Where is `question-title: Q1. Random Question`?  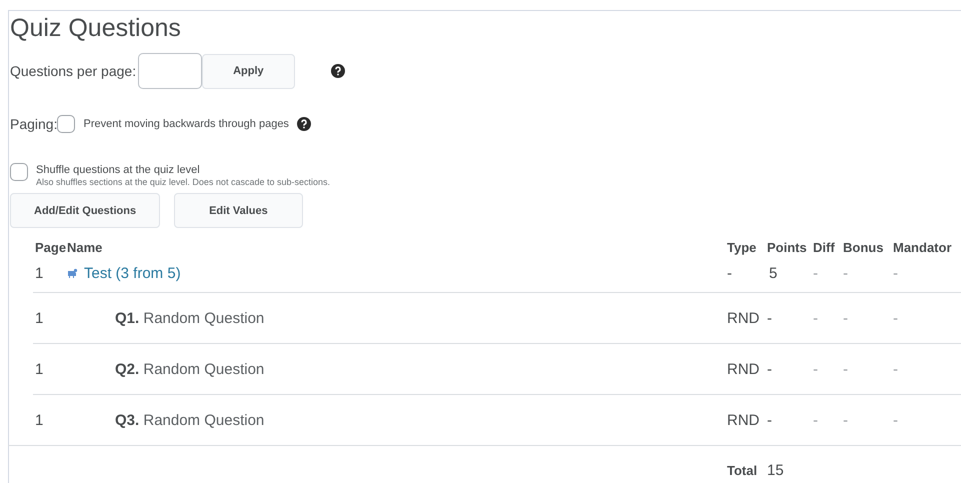 question-title: Q1. Random Question is located at coordinates (397, 318).